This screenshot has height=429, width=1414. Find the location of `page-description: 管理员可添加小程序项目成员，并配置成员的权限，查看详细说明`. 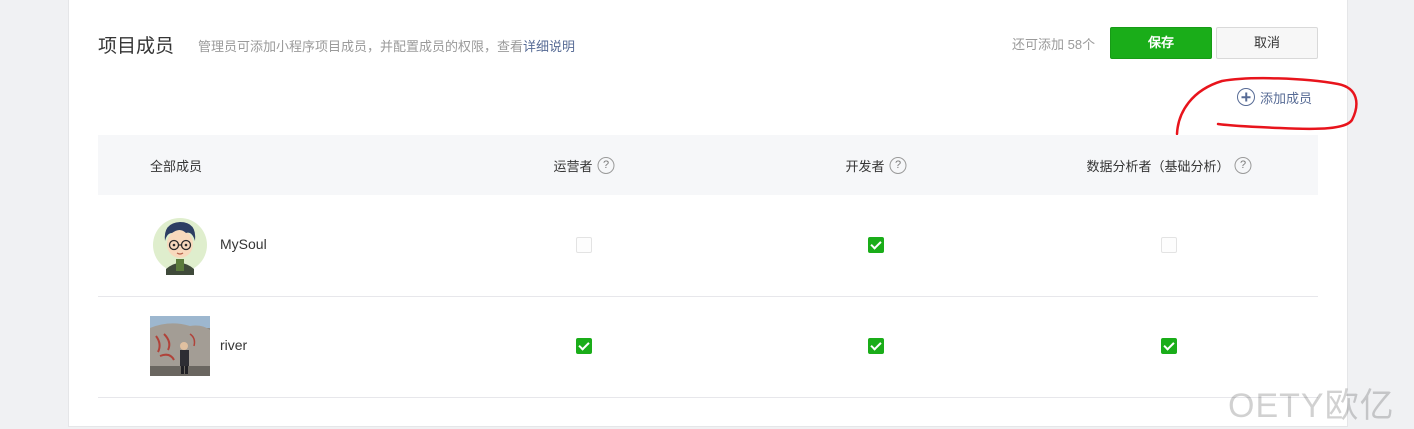

page-description: 管理员可添加小程序项目成员，并配置成员的权限，查看详细说明 is located at coordinates (386, 45).